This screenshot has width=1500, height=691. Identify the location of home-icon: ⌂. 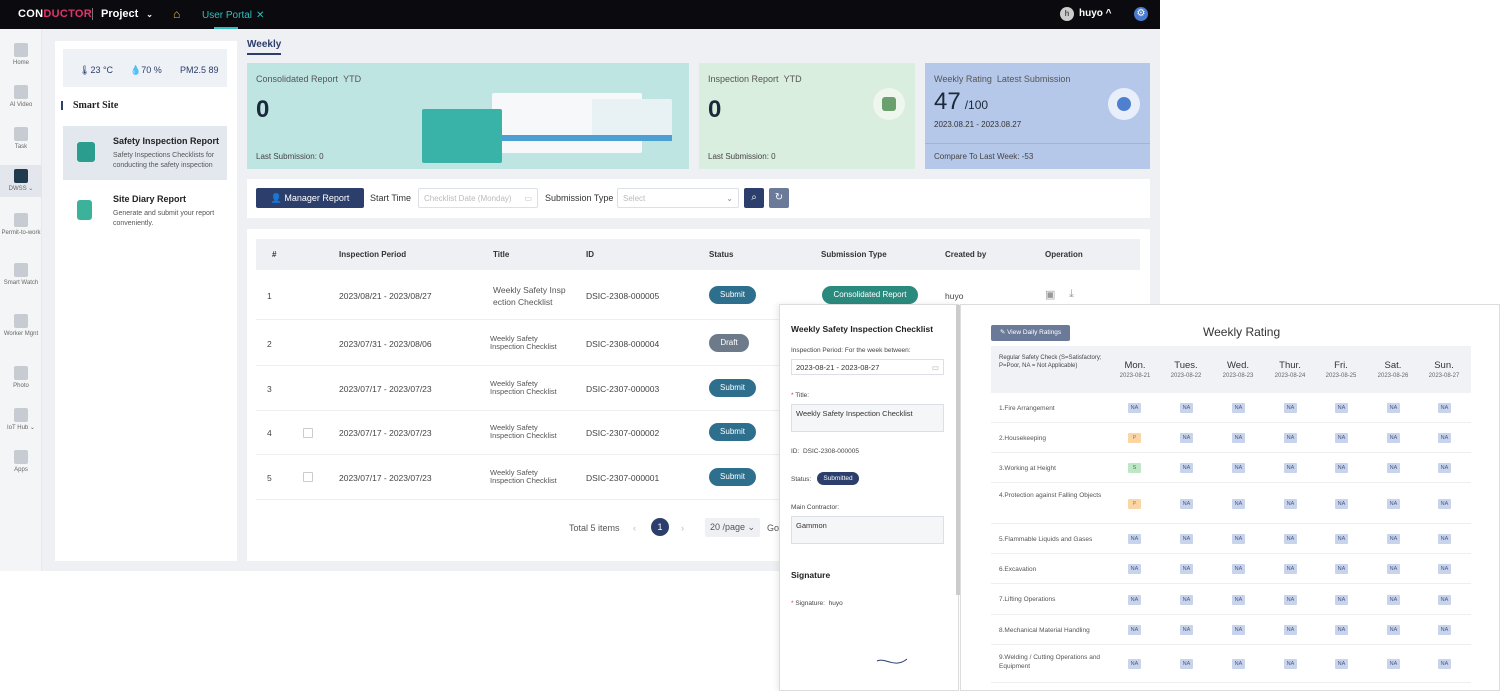
(176, 14).